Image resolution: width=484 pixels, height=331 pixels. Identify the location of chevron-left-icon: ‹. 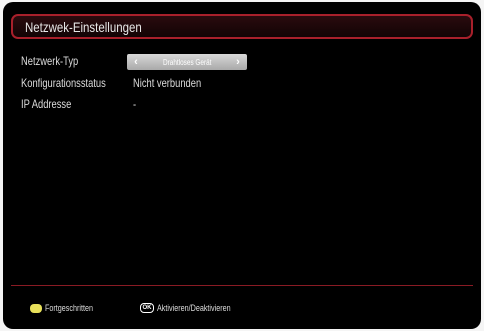
(136, 62).